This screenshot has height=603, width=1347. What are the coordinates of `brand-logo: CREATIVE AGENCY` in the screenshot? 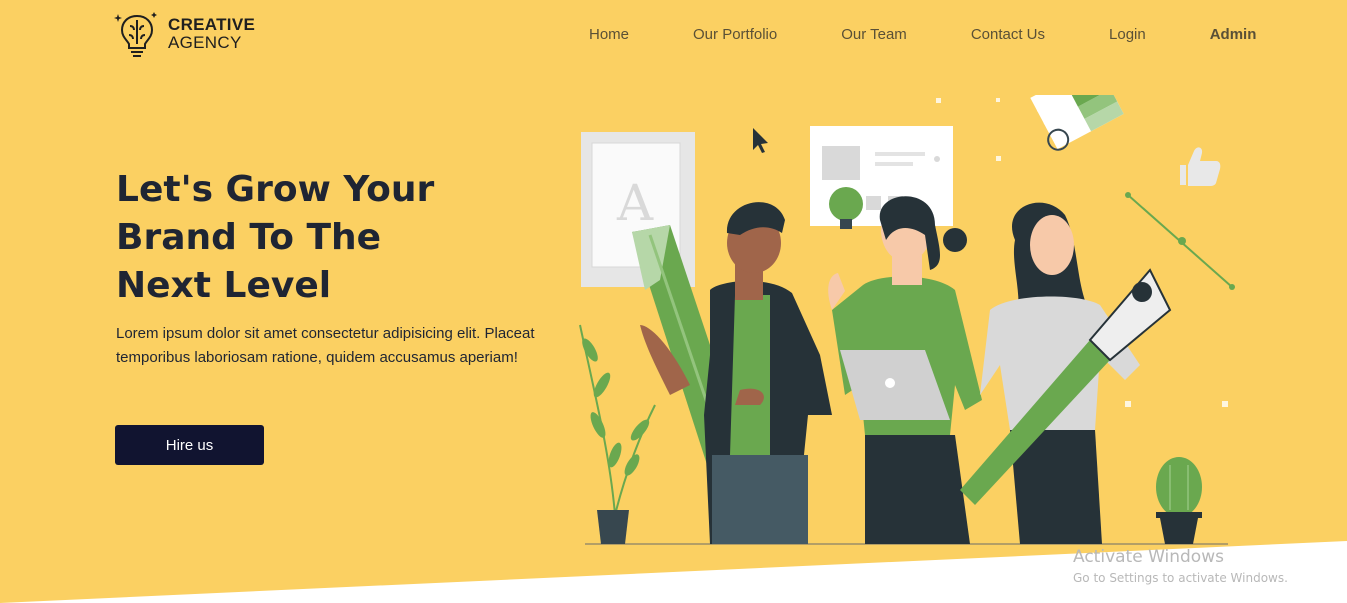 It's located at (184, 34).